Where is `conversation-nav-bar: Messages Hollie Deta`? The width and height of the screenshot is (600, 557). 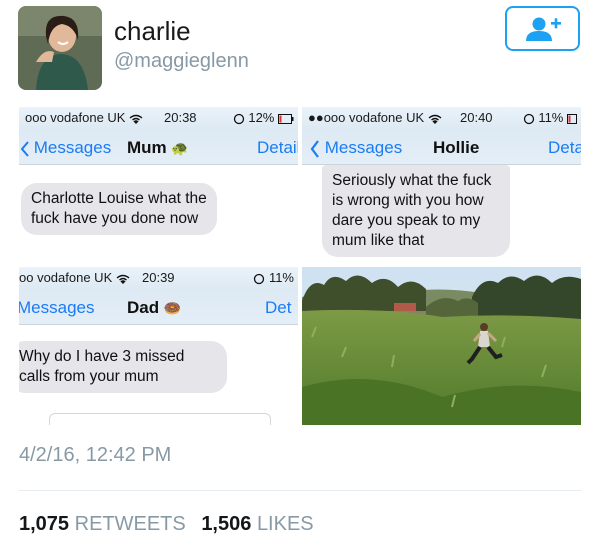 conversation-nav-bar: Messages Hollie Deta is located at coordinates (441, 147).